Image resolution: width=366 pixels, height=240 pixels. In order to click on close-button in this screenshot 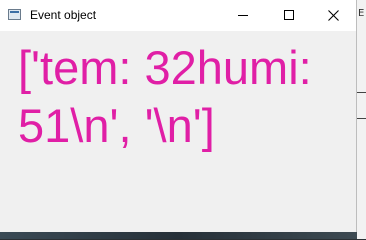, I will do `click(333, 15)`.